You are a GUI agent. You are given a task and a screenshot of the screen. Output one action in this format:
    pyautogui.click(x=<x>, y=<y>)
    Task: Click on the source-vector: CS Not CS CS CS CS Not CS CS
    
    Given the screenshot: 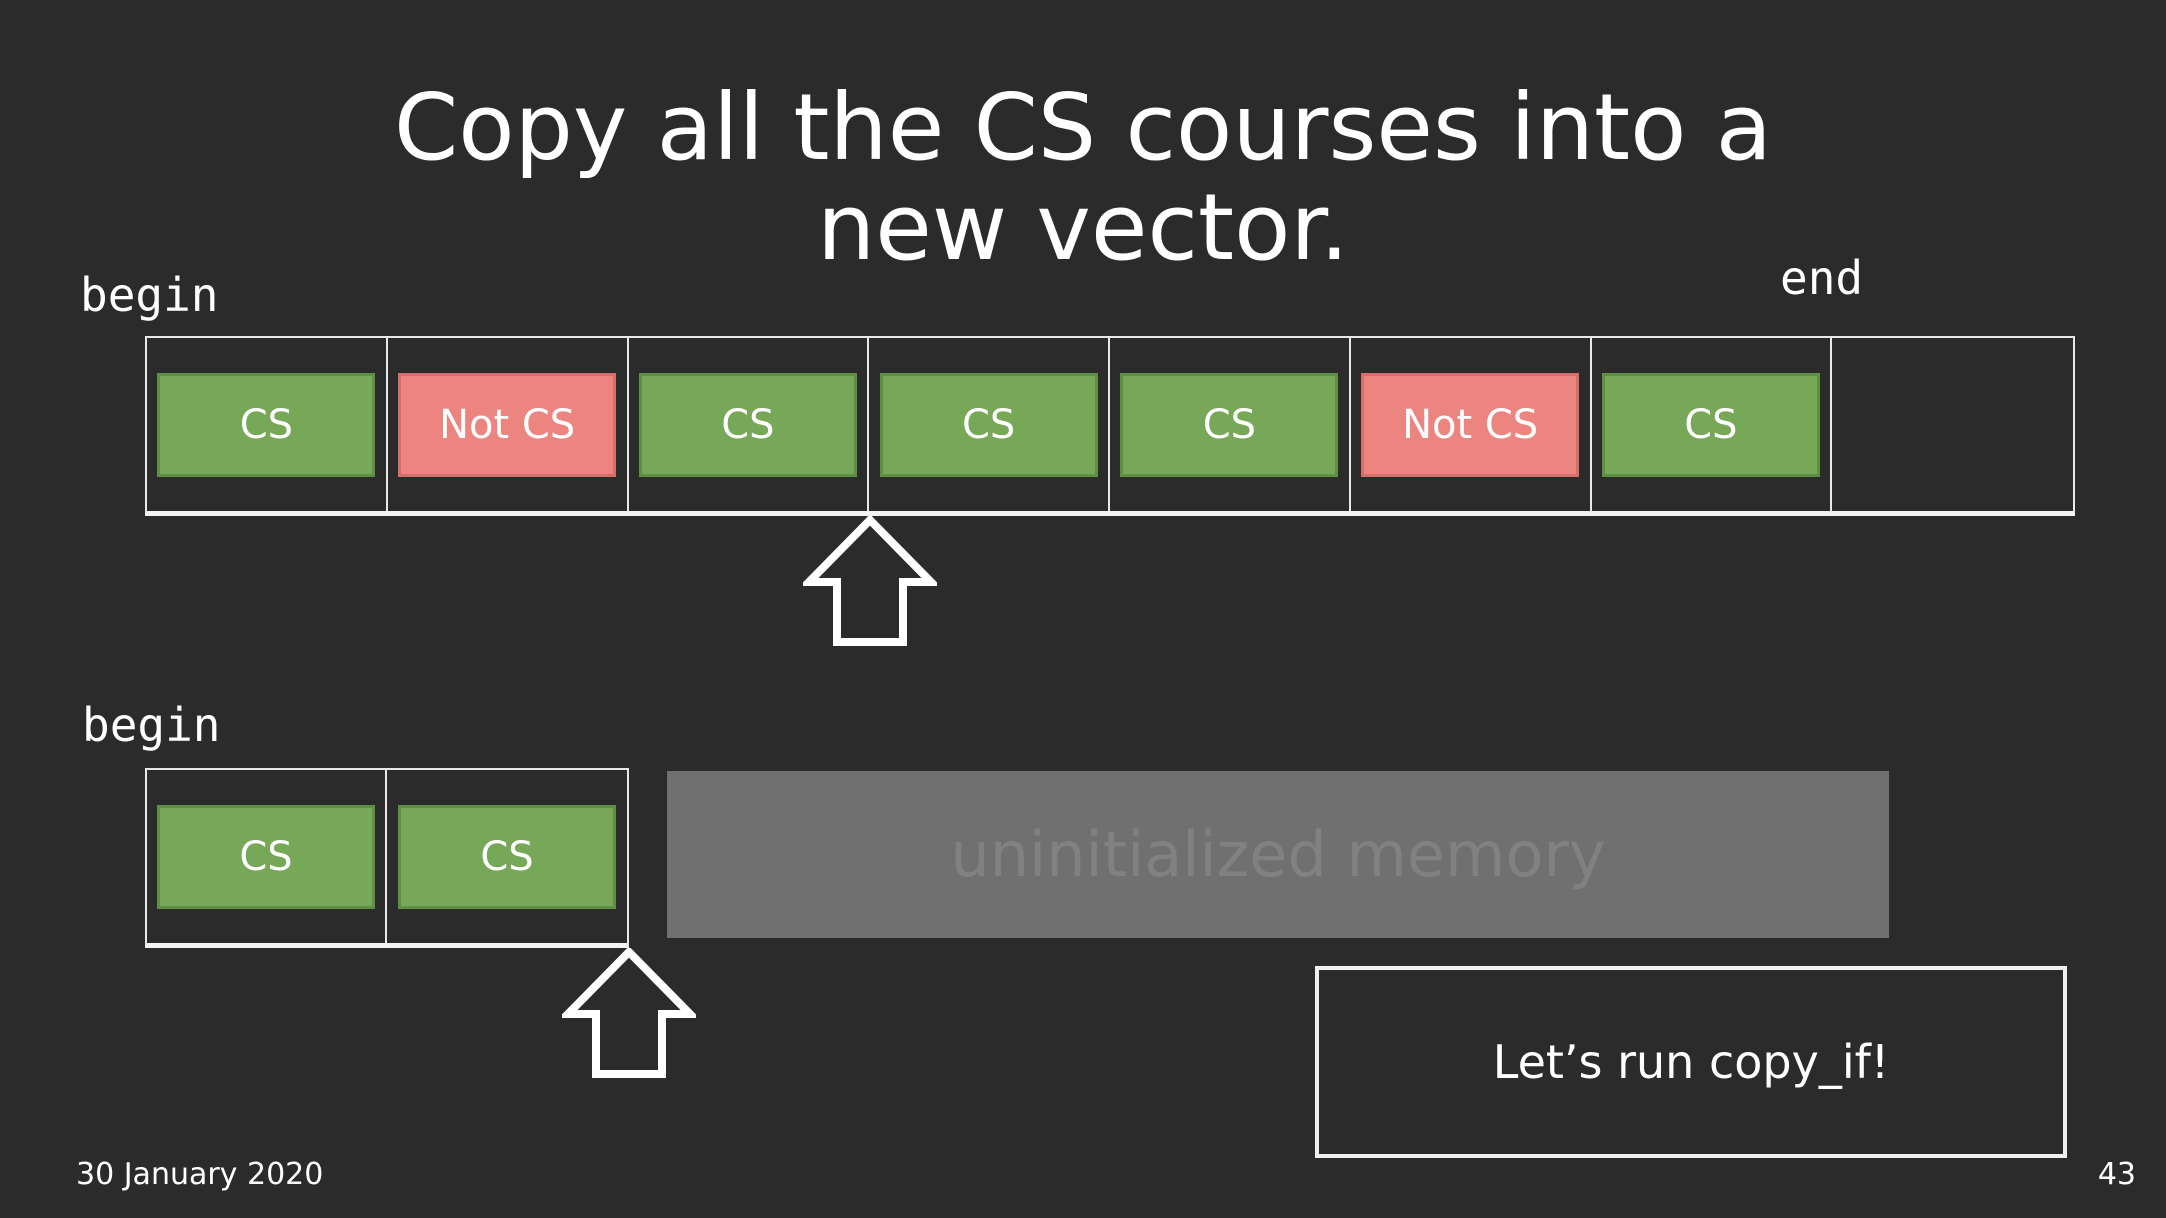 What is the action you would take?
    pyautogui.click(x=1110, y=426)
    